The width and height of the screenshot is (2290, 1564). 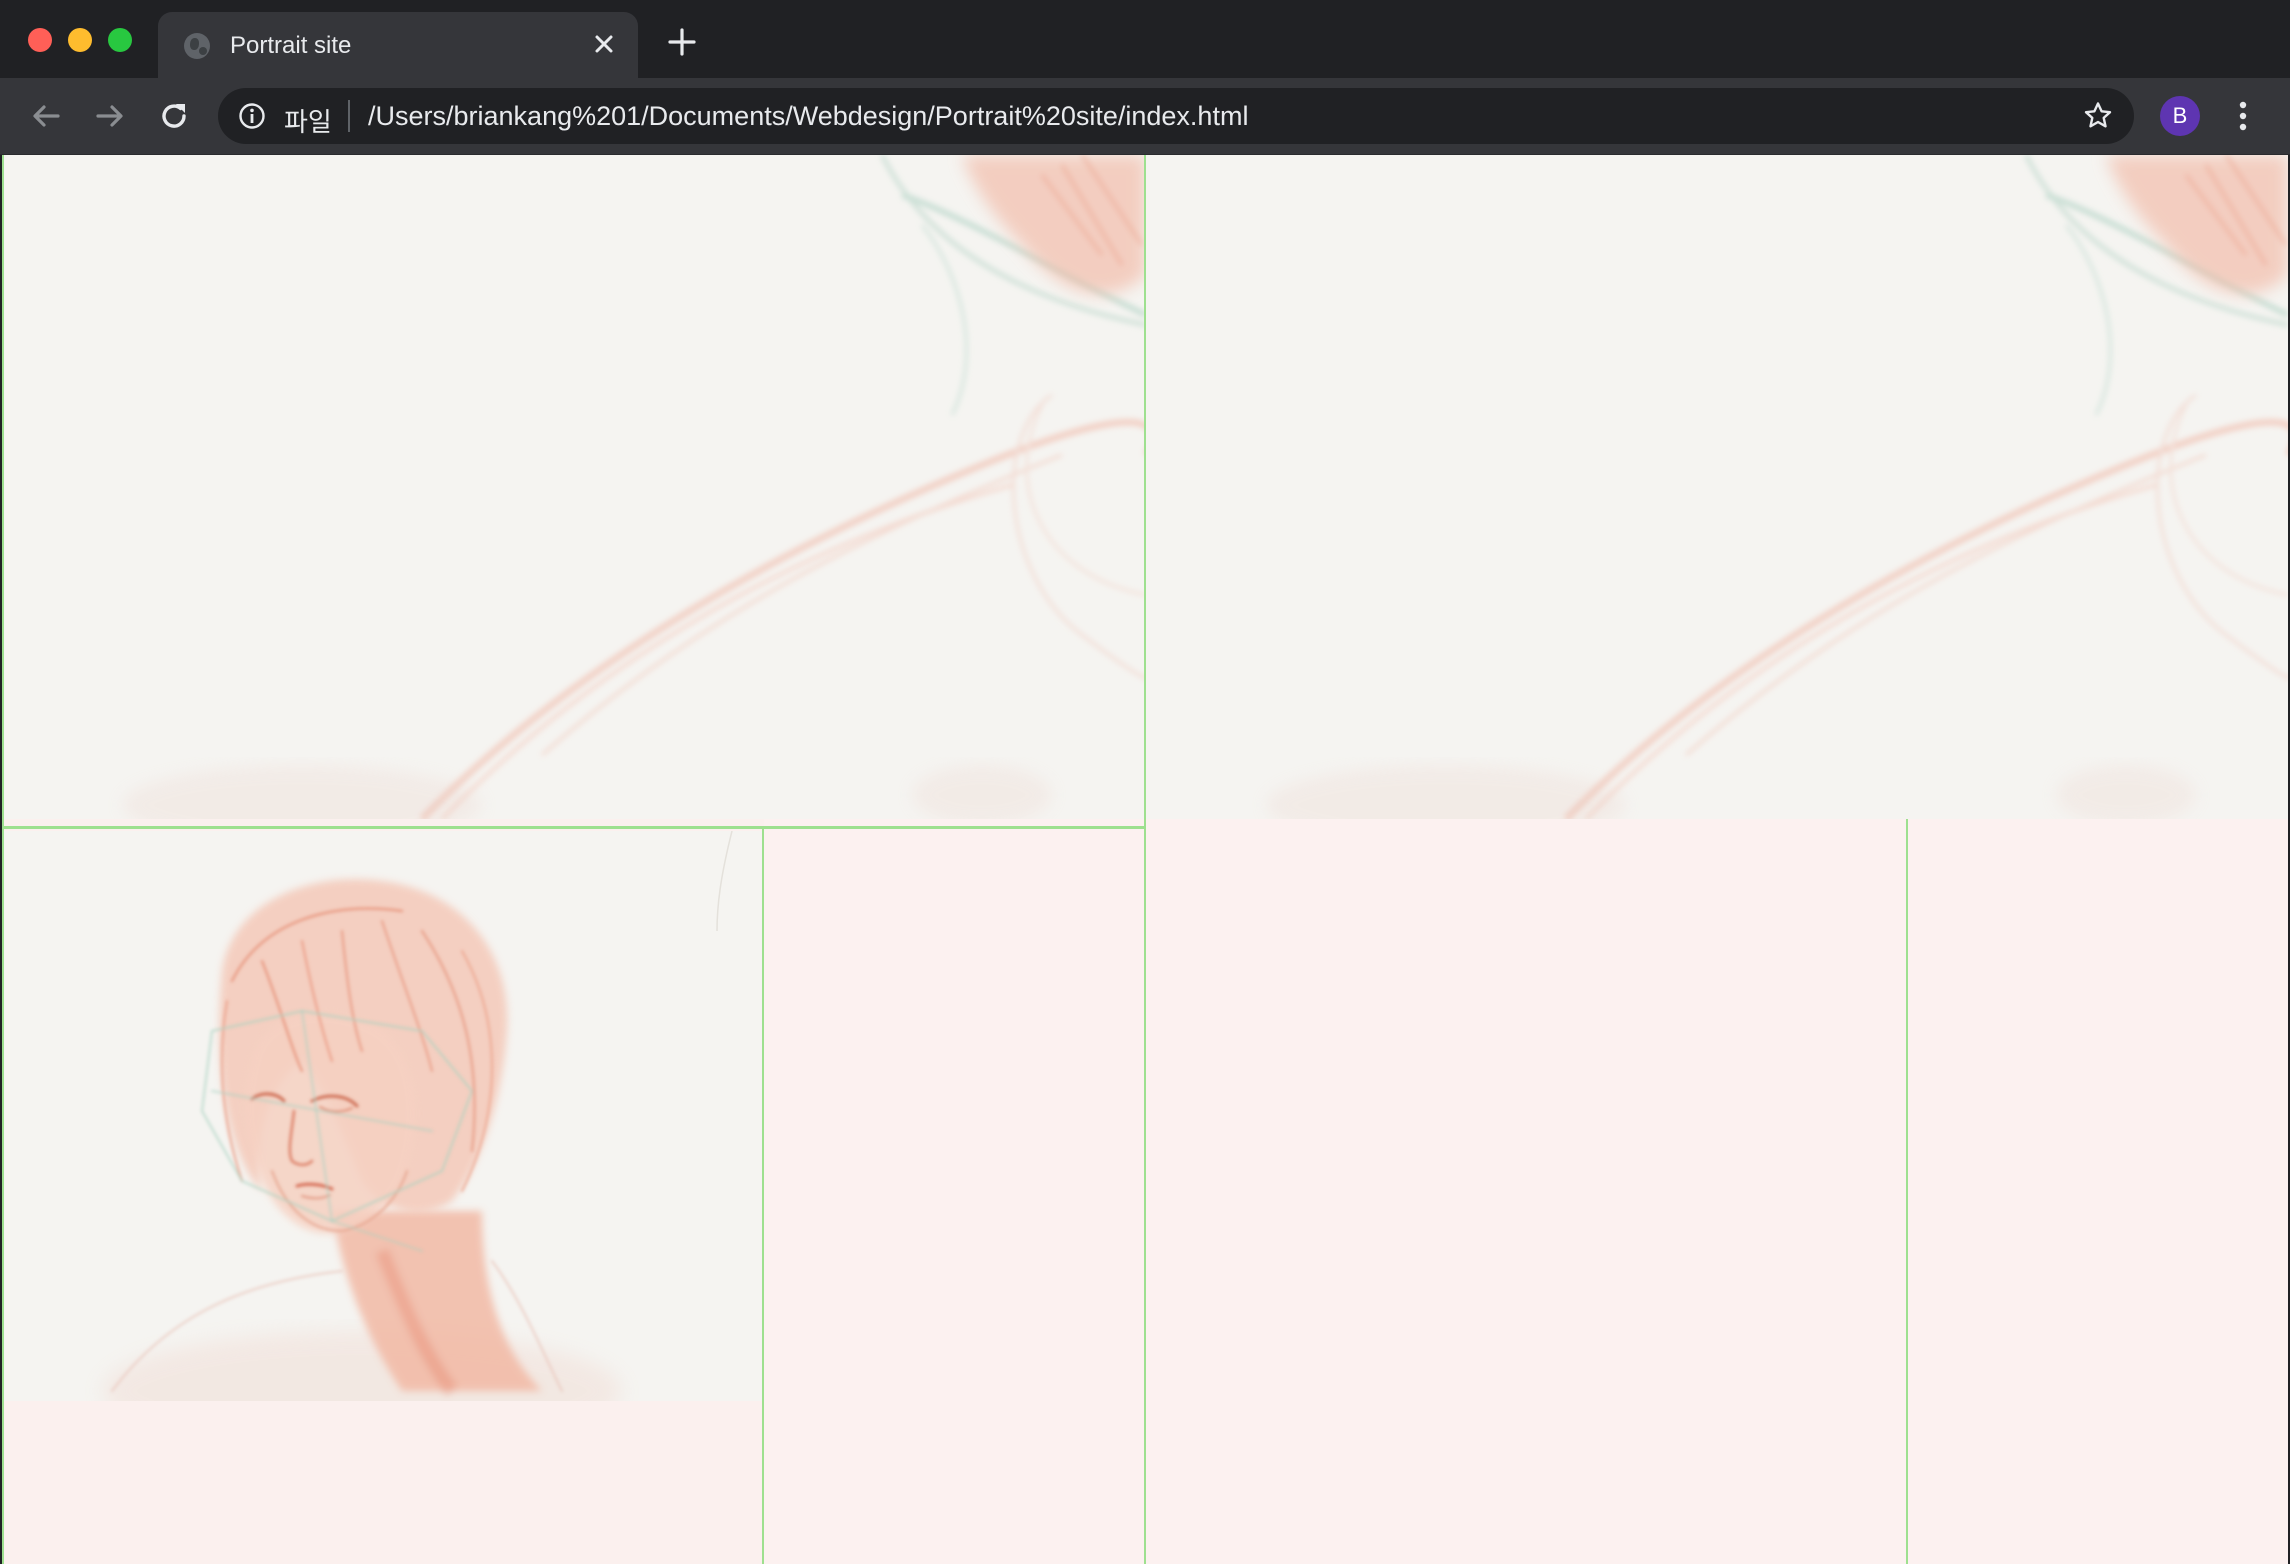 I want to click on minimize-window-button, so click(x=80, y=40).